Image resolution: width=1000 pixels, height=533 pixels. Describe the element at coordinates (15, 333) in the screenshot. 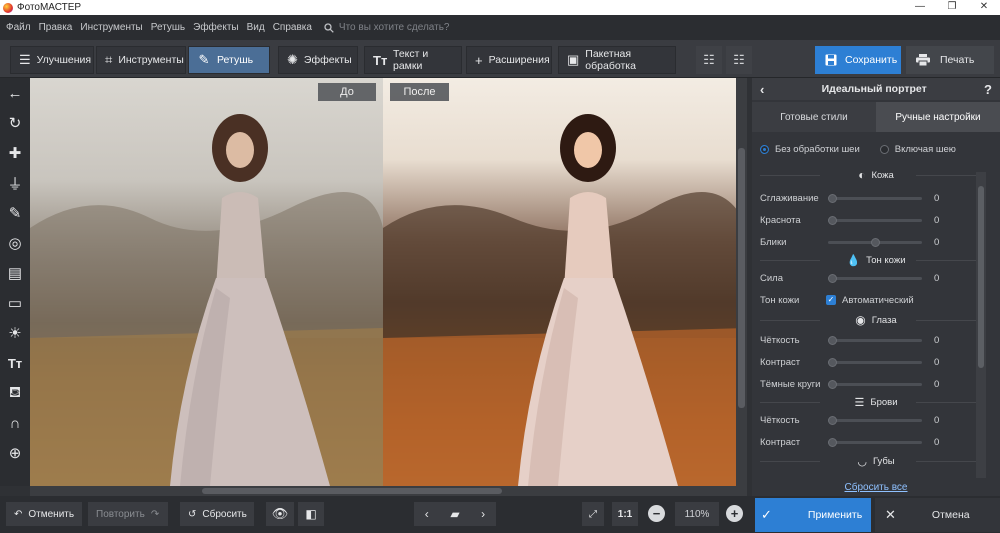

I see `light-icon: ☀` at that location.